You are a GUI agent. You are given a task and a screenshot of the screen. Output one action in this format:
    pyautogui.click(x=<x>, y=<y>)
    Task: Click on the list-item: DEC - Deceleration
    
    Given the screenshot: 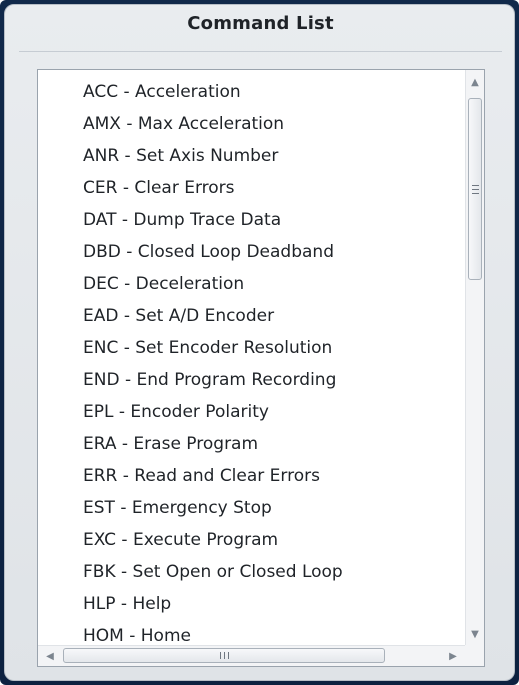 What is the action you would take?
    pyautogui.click(x=251, y=284)
    